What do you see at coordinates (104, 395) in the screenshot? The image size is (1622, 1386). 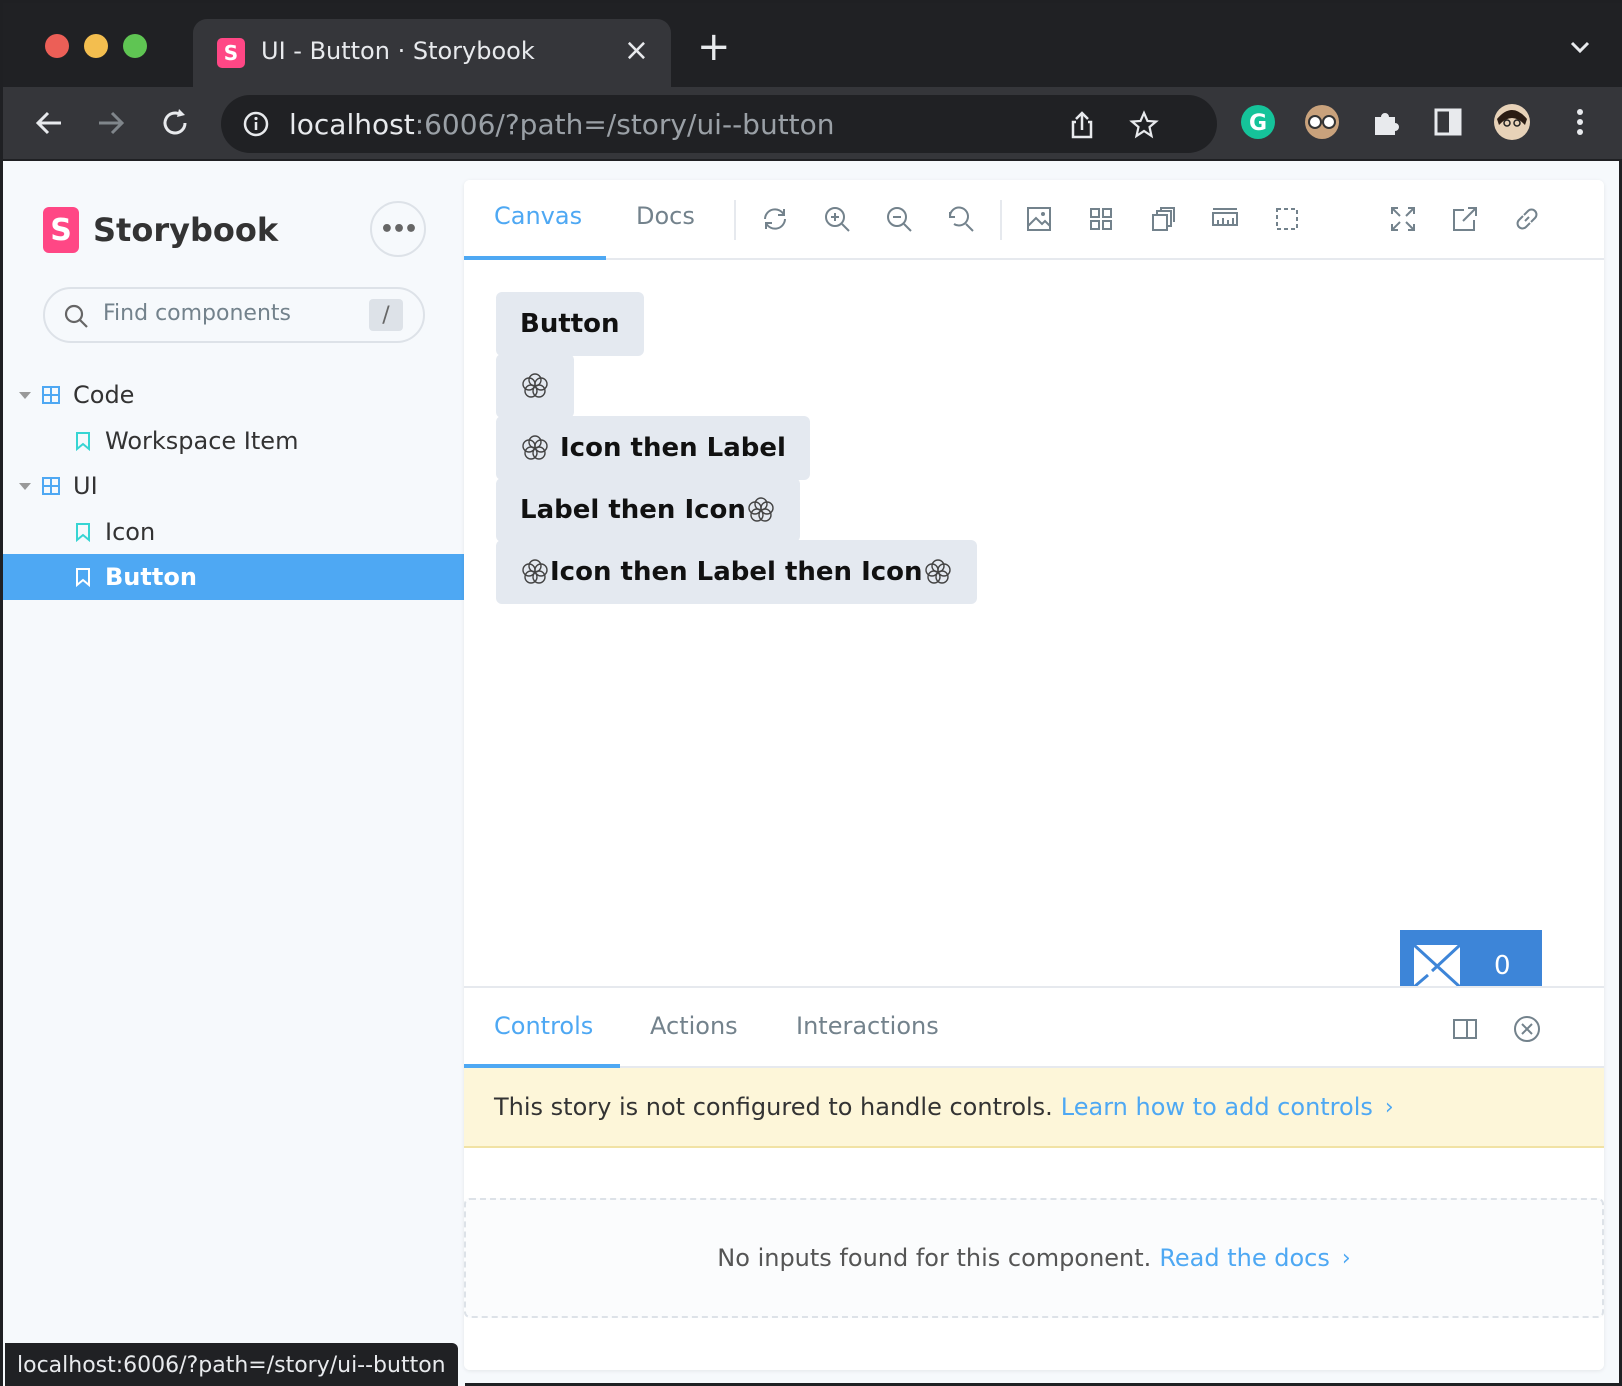 I see `sidebar-item-label: Code` at bounding box center [104, 395].